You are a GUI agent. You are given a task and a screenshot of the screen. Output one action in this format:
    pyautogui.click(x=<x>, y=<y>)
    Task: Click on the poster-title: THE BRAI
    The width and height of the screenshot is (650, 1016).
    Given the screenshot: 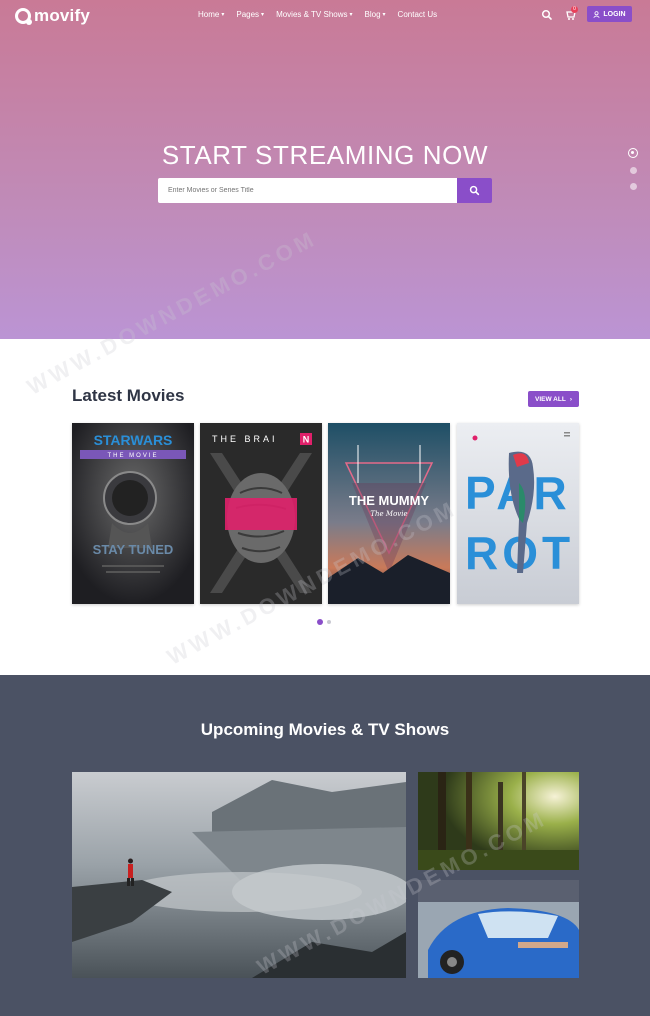 What is the action you would take?
    pyautogui.click(x=245, y=439)
    